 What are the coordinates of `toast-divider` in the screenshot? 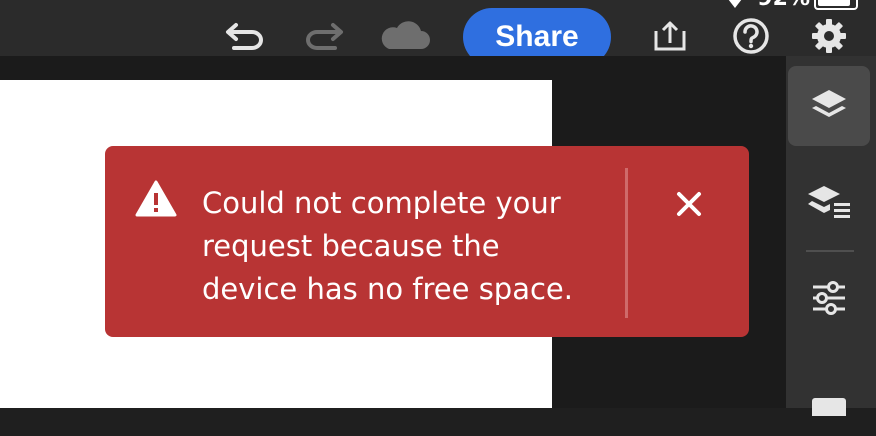 It's located at (626, 243).